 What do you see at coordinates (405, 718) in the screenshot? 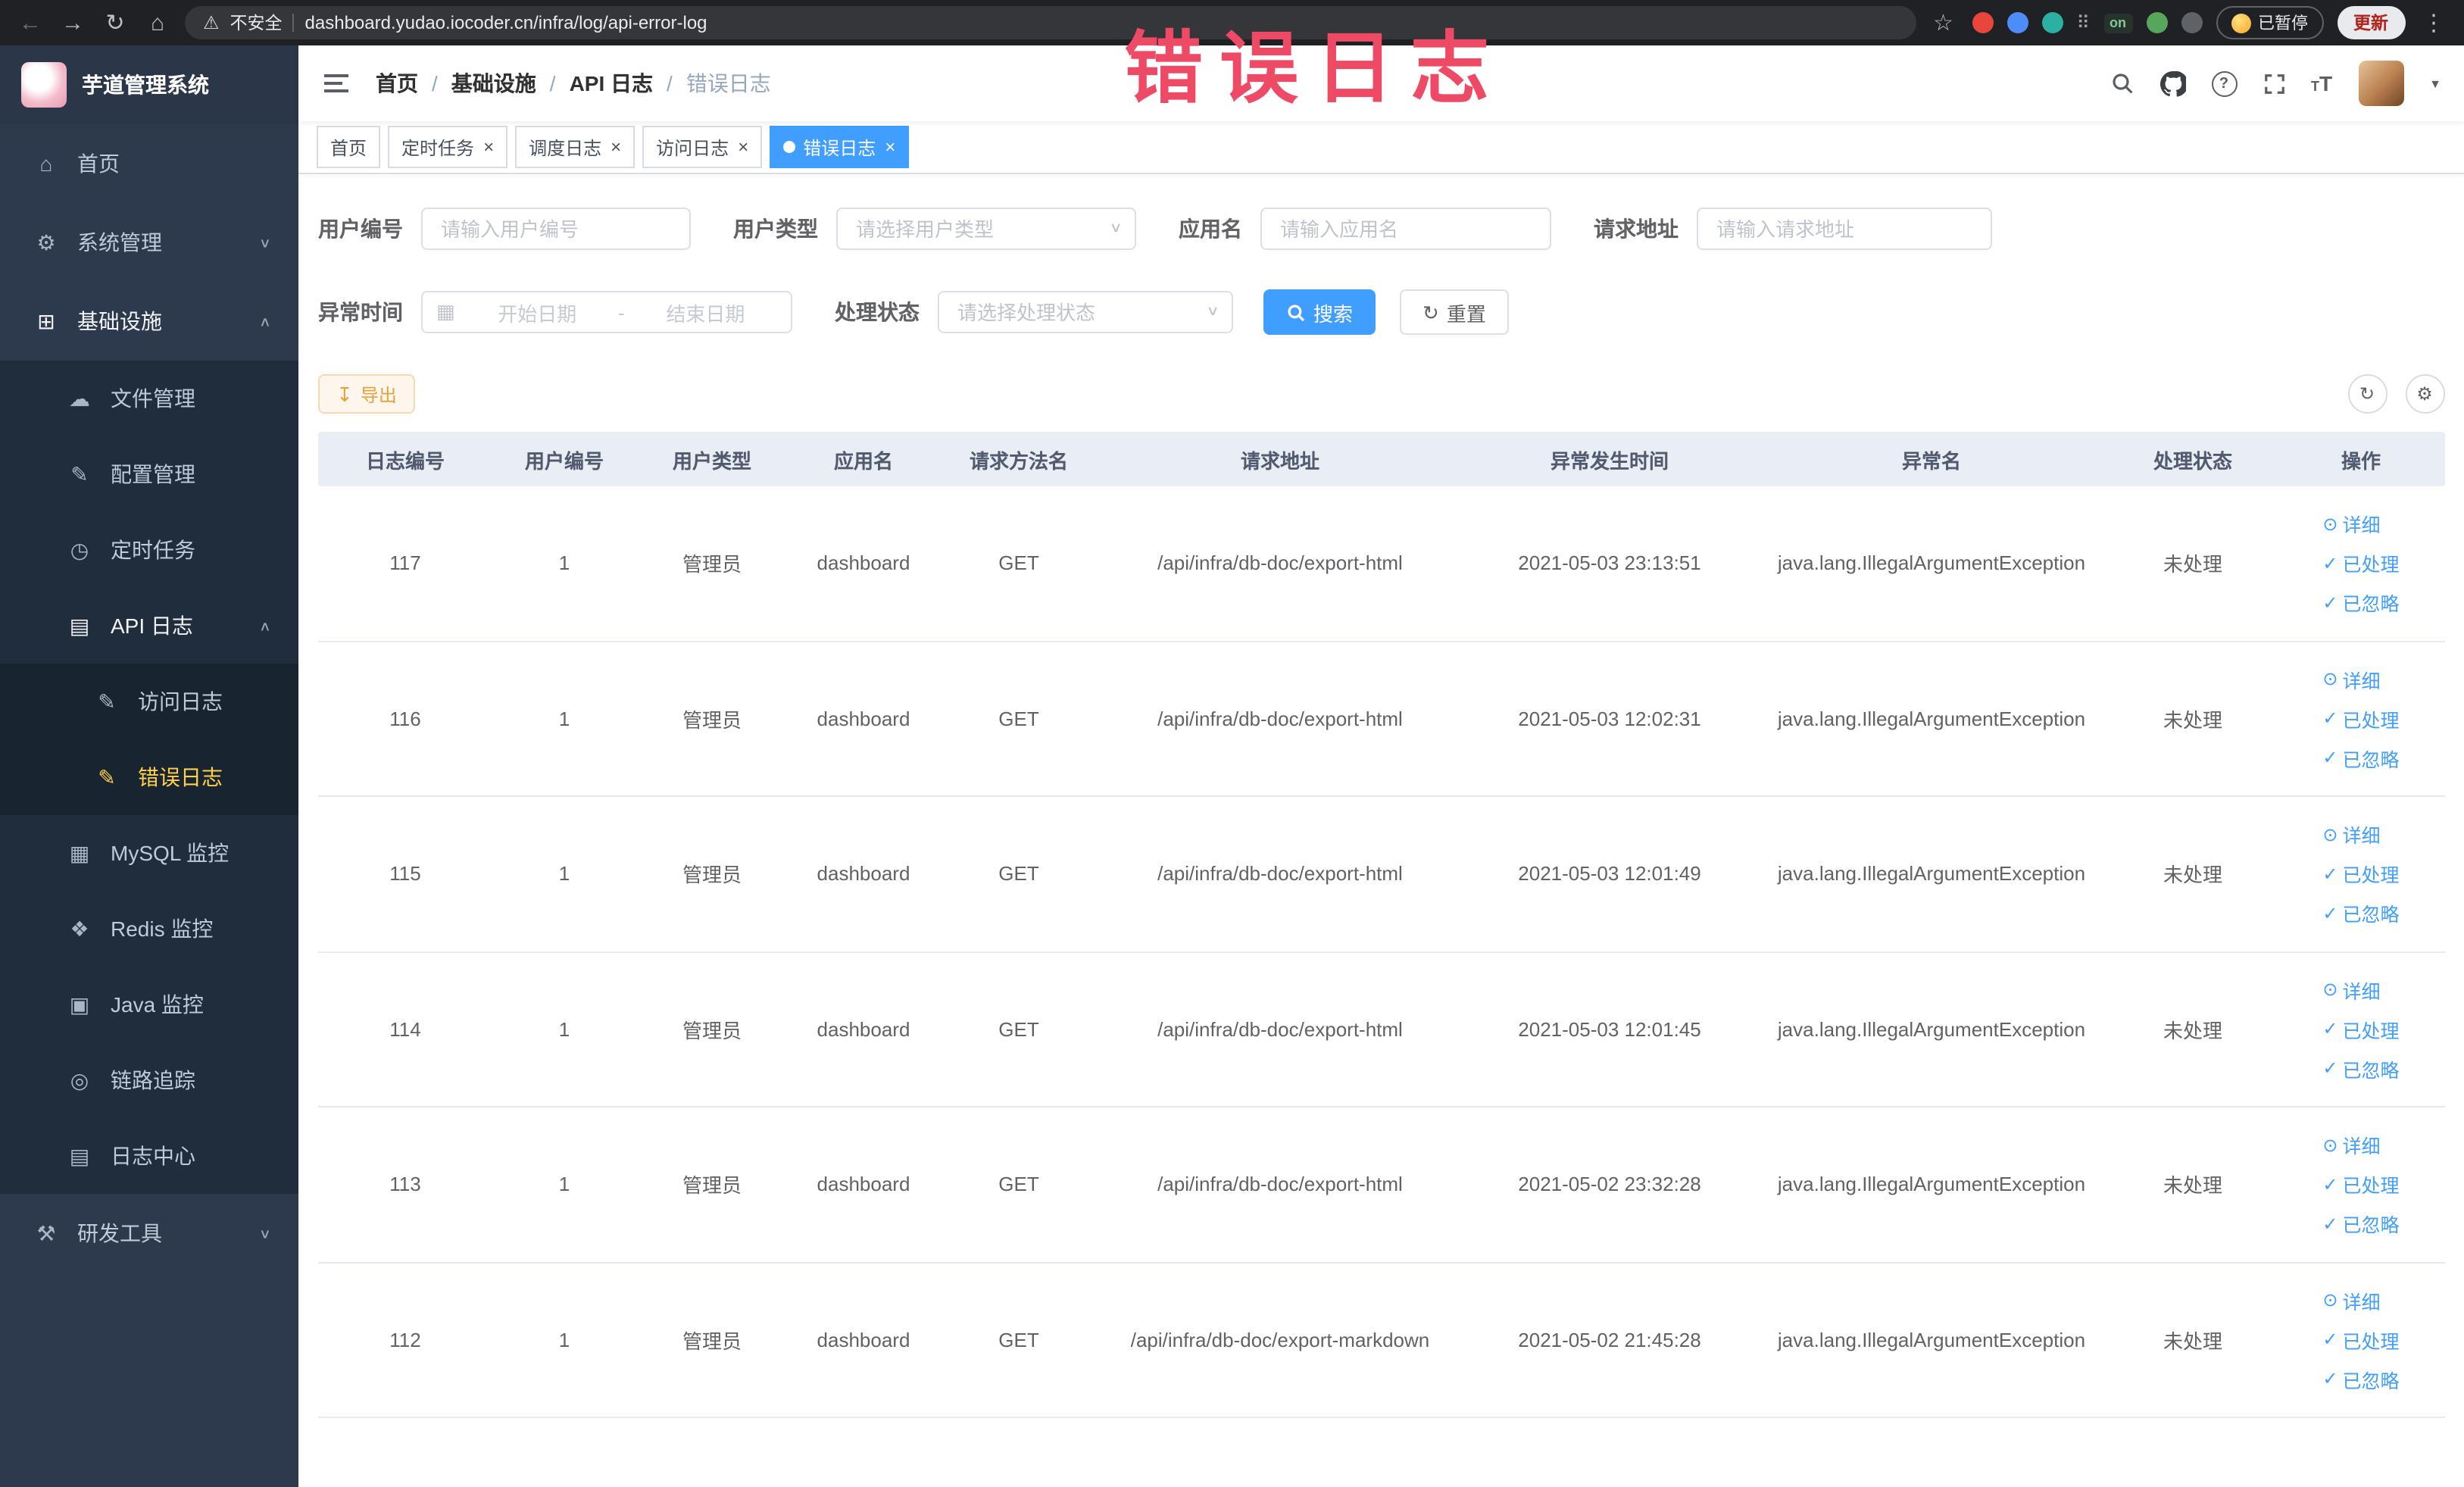
I see `cell-log-id: 116` at bounding box center [405, 718].